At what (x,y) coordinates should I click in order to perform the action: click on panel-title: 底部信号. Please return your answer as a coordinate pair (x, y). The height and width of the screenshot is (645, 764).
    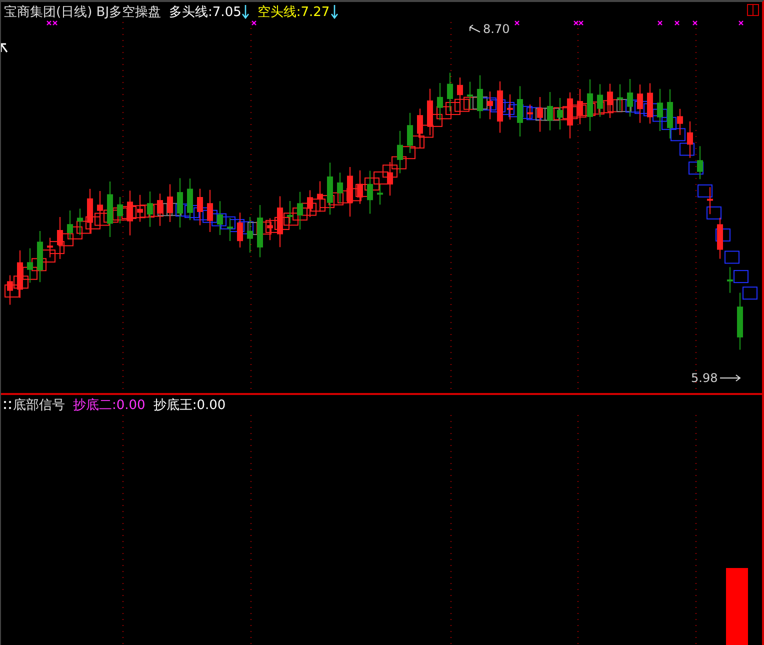
    Looking at the image, I should click on (39, 405).